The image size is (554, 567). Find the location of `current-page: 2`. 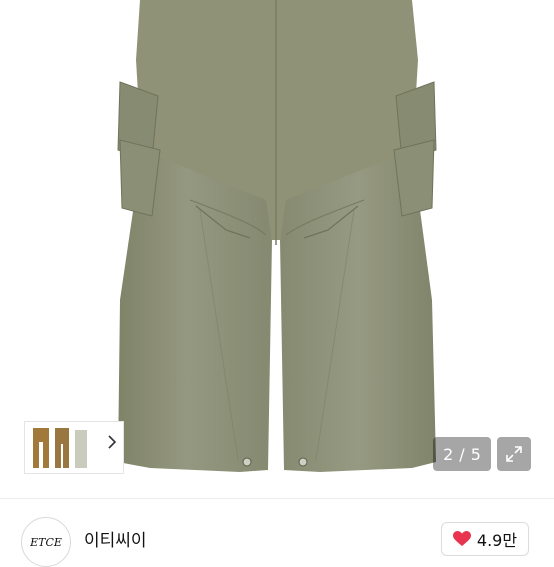

current-page: 2 is located at coordinates (448, 454).